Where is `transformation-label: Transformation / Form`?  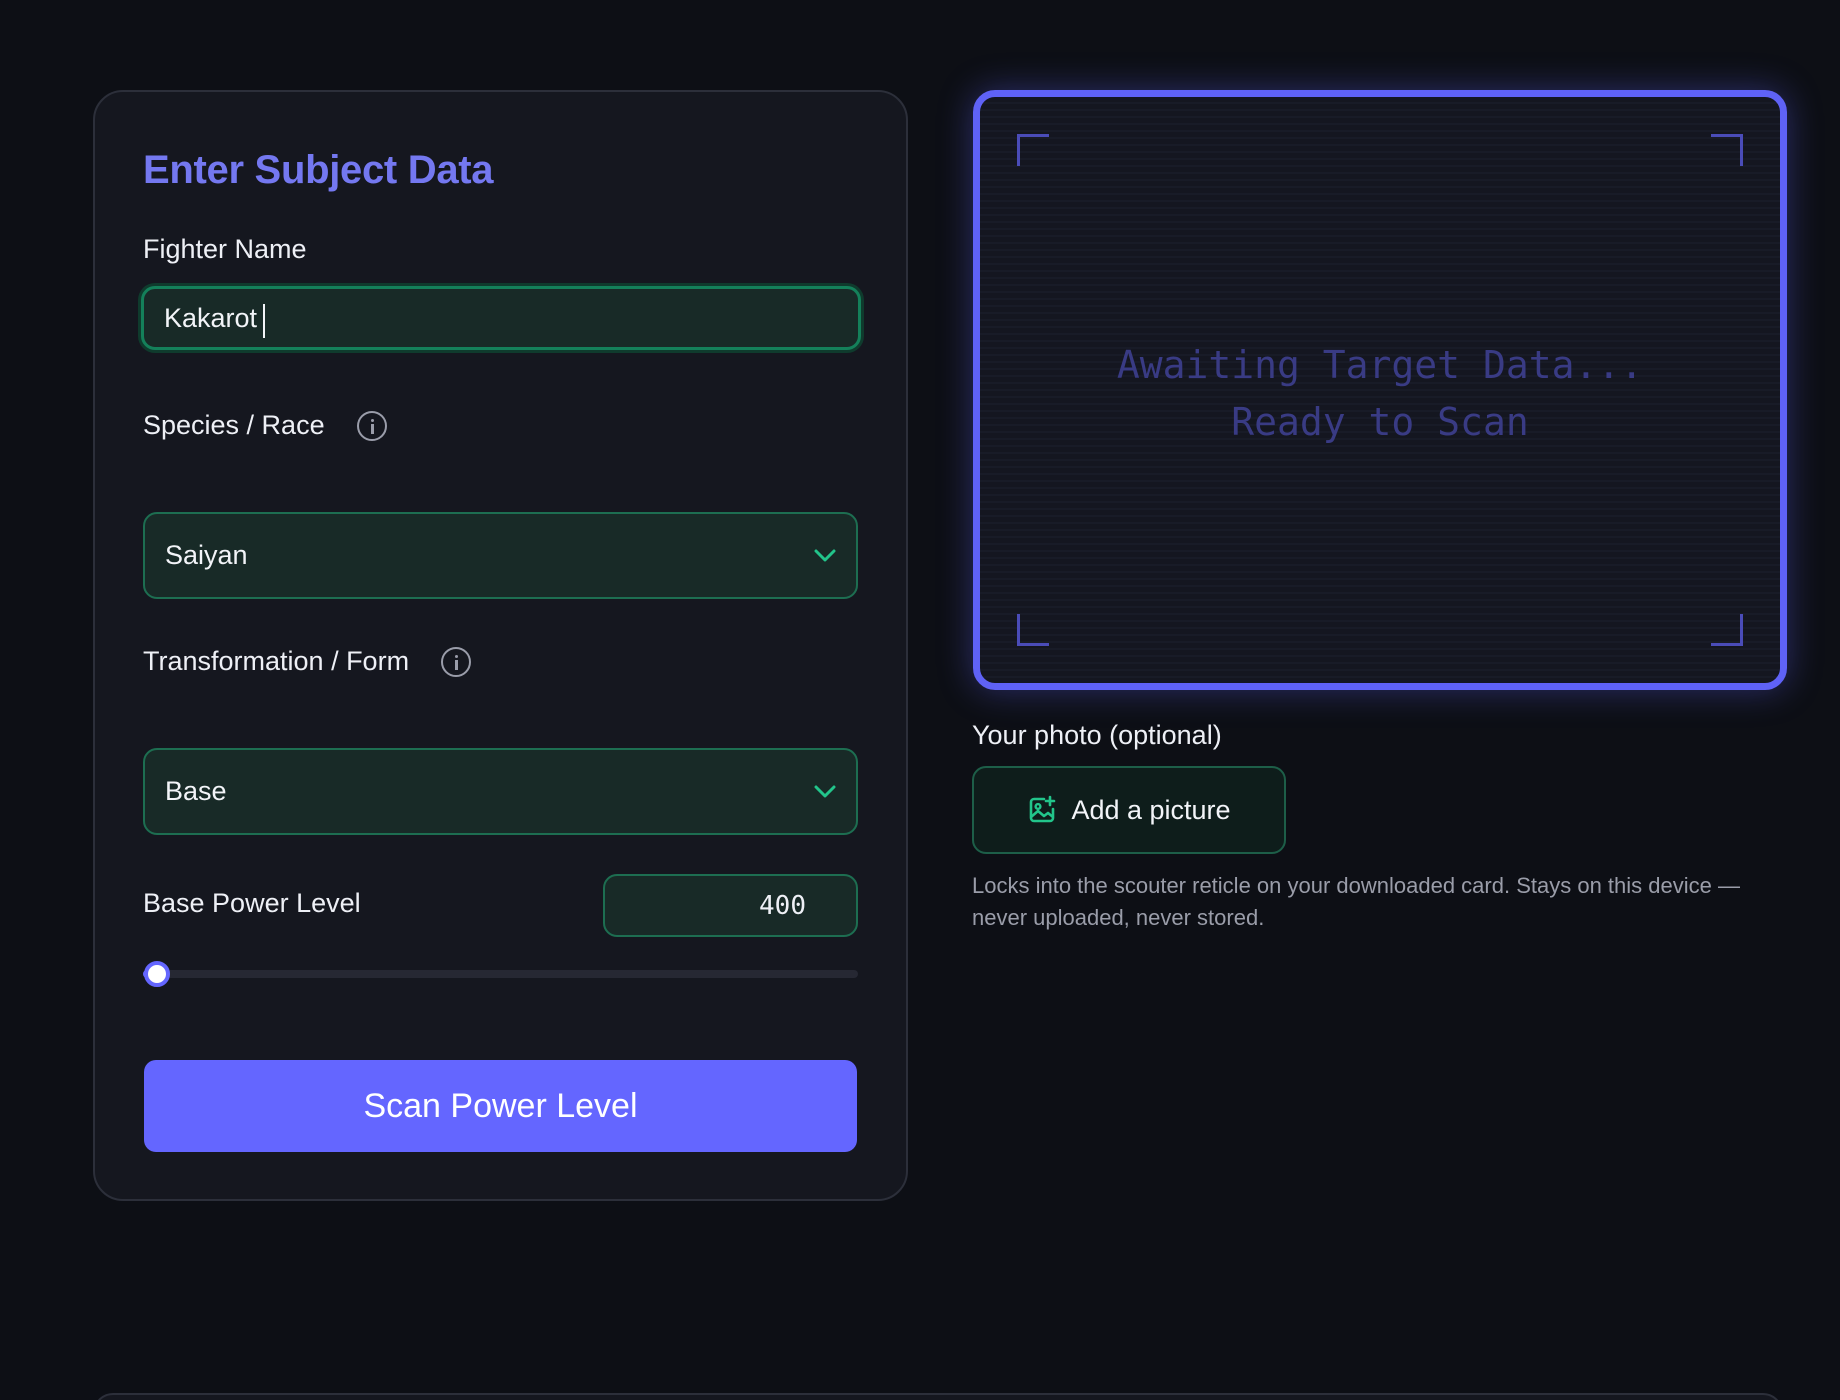
transformation-label: Transformation / Form is located at coordinates (307, 661).